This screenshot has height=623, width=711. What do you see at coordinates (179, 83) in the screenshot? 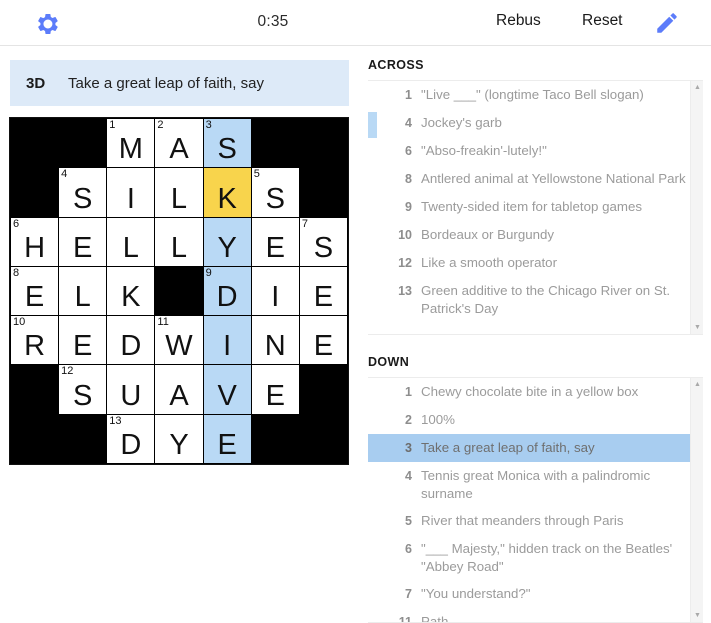
I see `current-clue-bar: 3D Take a great leap of faith, say` at bounding box center [179, 83].